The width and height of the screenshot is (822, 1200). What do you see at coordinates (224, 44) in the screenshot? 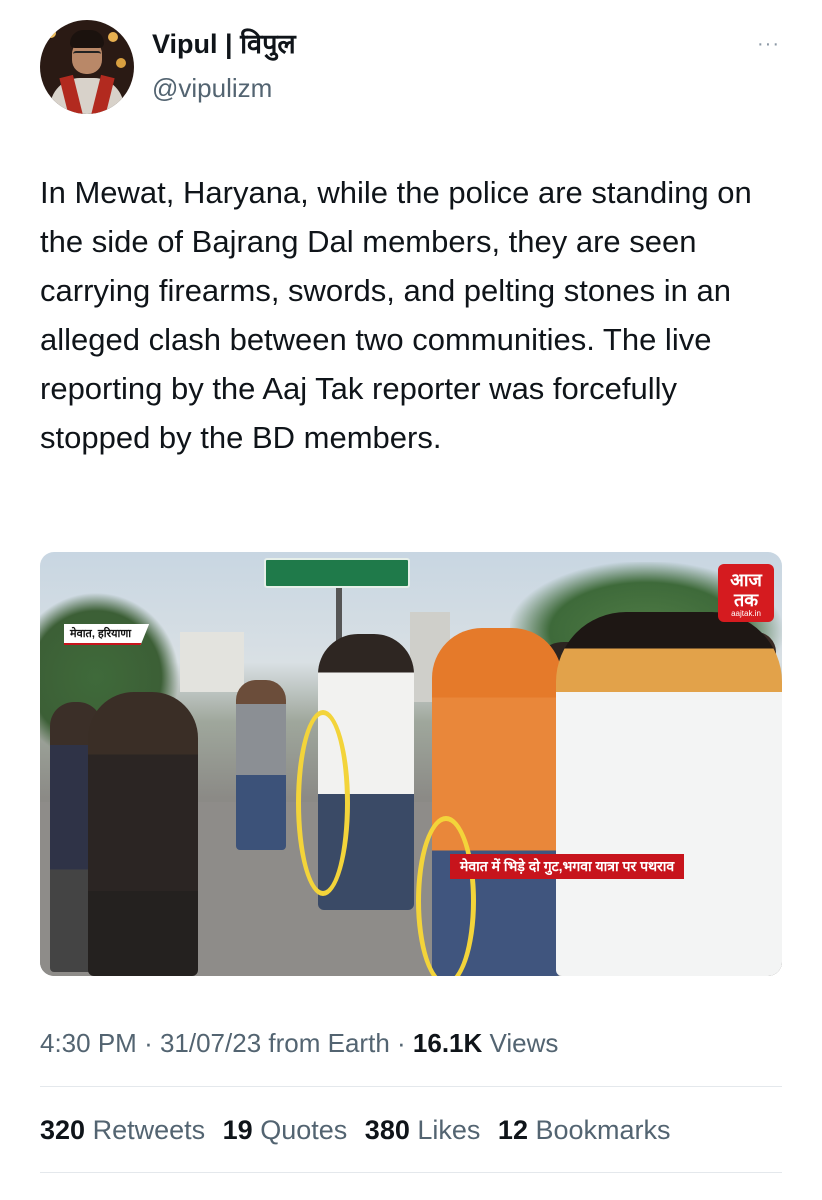
I see `author-name: Vipul | विपुल` at bounding box center [224, 44].